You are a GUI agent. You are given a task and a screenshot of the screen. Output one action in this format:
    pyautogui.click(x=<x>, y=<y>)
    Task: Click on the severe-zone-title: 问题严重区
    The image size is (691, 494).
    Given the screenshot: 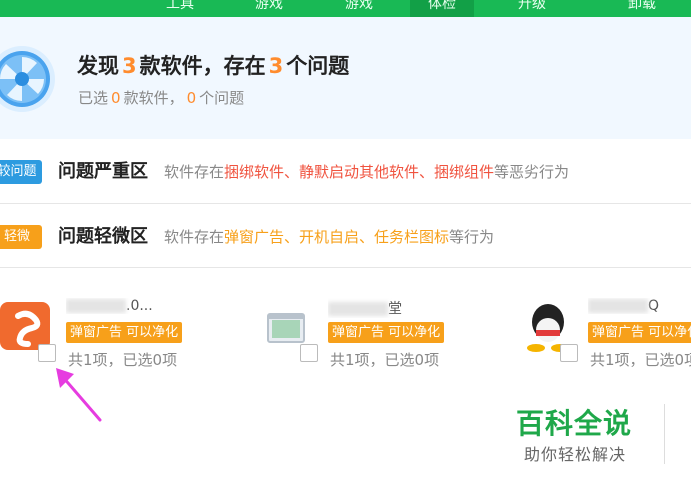 What is the action you would take?
    pyautogui.click(x=103, y=171)
    